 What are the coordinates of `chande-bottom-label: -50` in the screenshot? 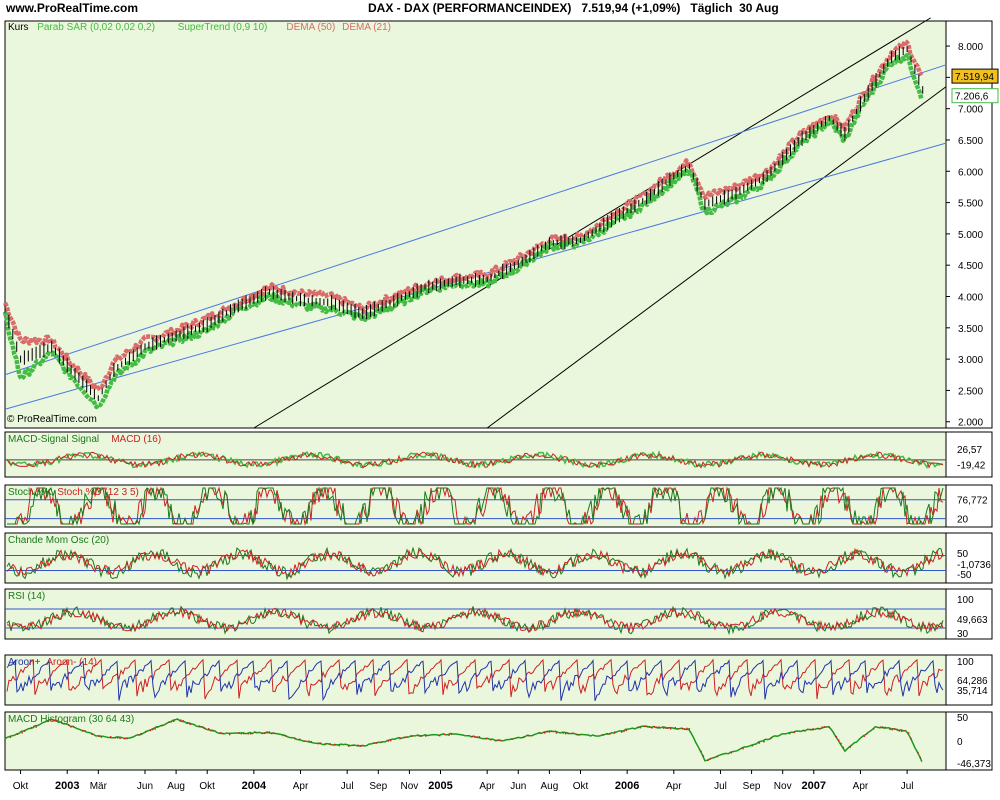 It's located at (964, 575).